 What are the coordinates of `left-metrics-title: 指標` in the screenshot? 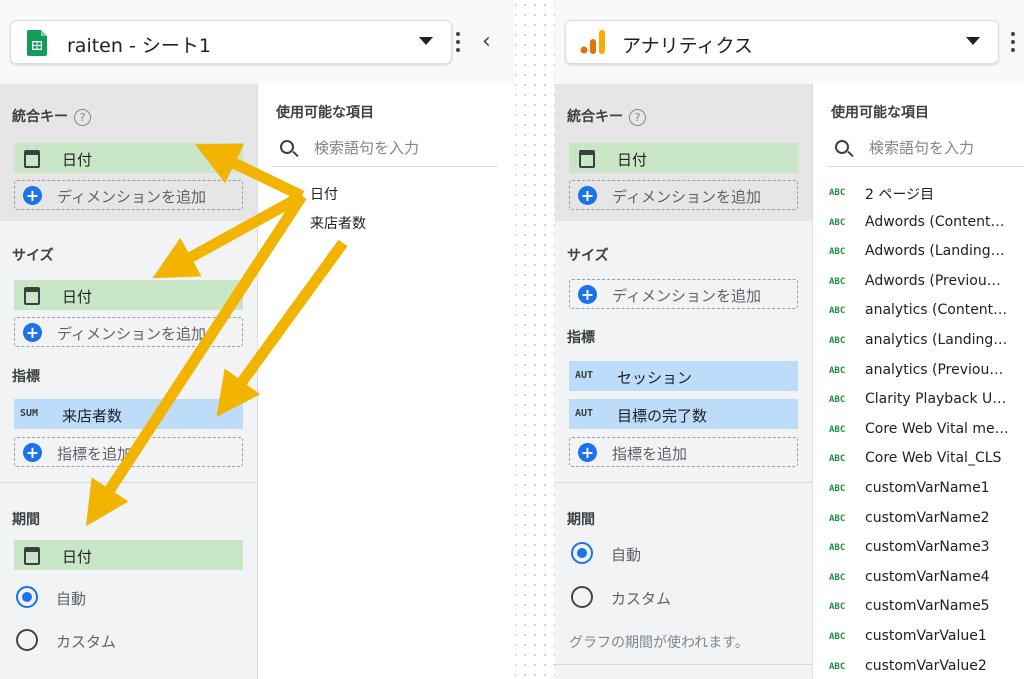 It's located at (26, 377).